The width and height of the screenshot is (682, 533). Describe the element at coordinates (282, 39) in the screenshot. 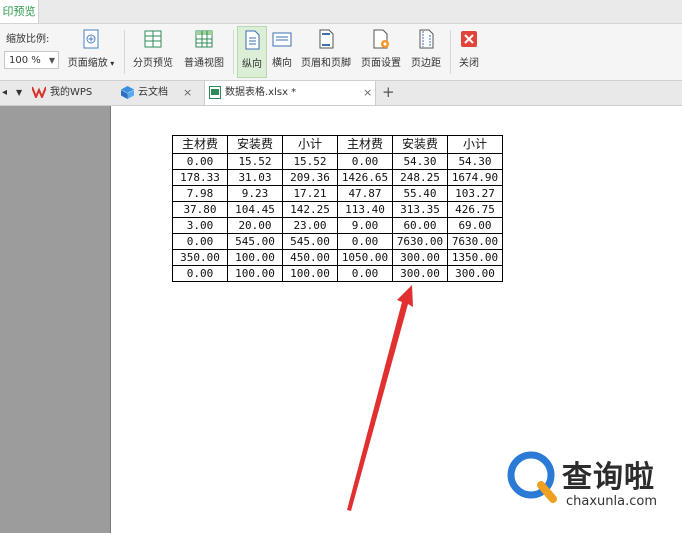

I see `landscape-page-icon` at that location.